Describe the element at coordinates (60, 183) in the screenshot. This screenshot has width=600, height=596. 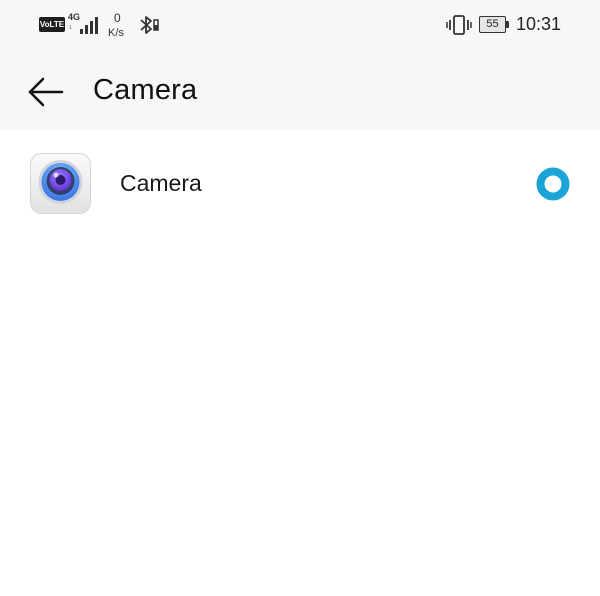
I see `camera-app-icon` at that location.